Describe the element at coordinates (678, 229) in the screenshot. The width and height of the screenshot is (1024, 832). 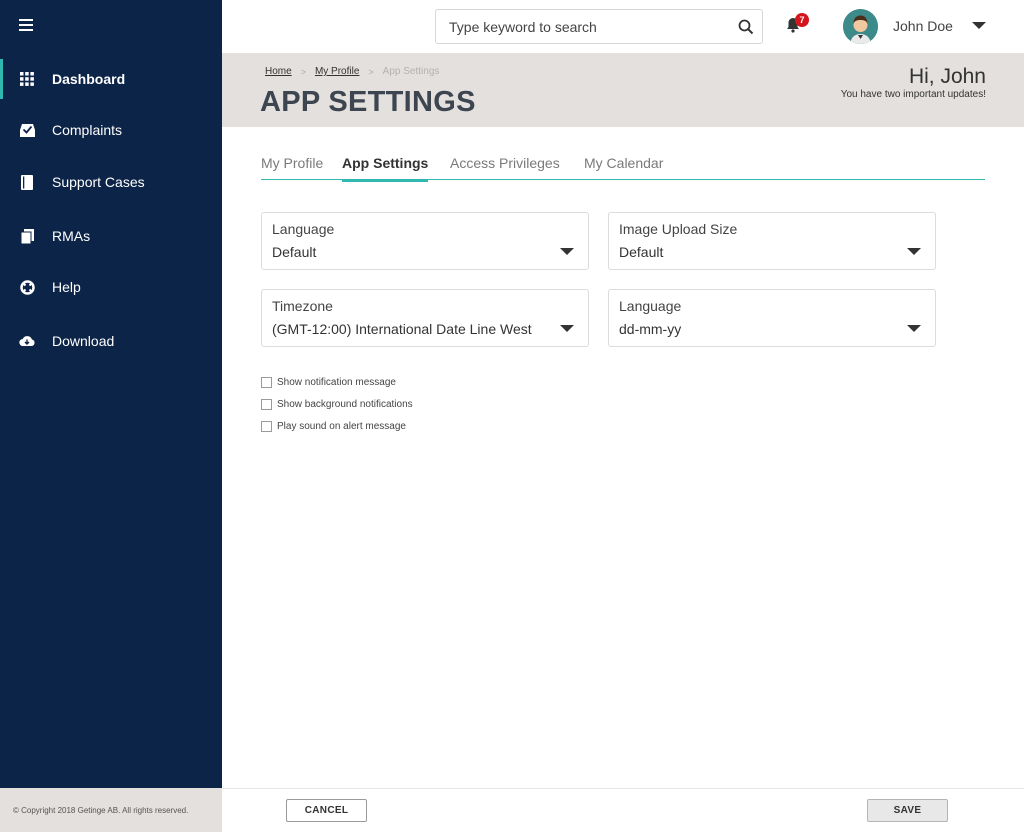
I see `field-label: Image Upload Size` at that location.